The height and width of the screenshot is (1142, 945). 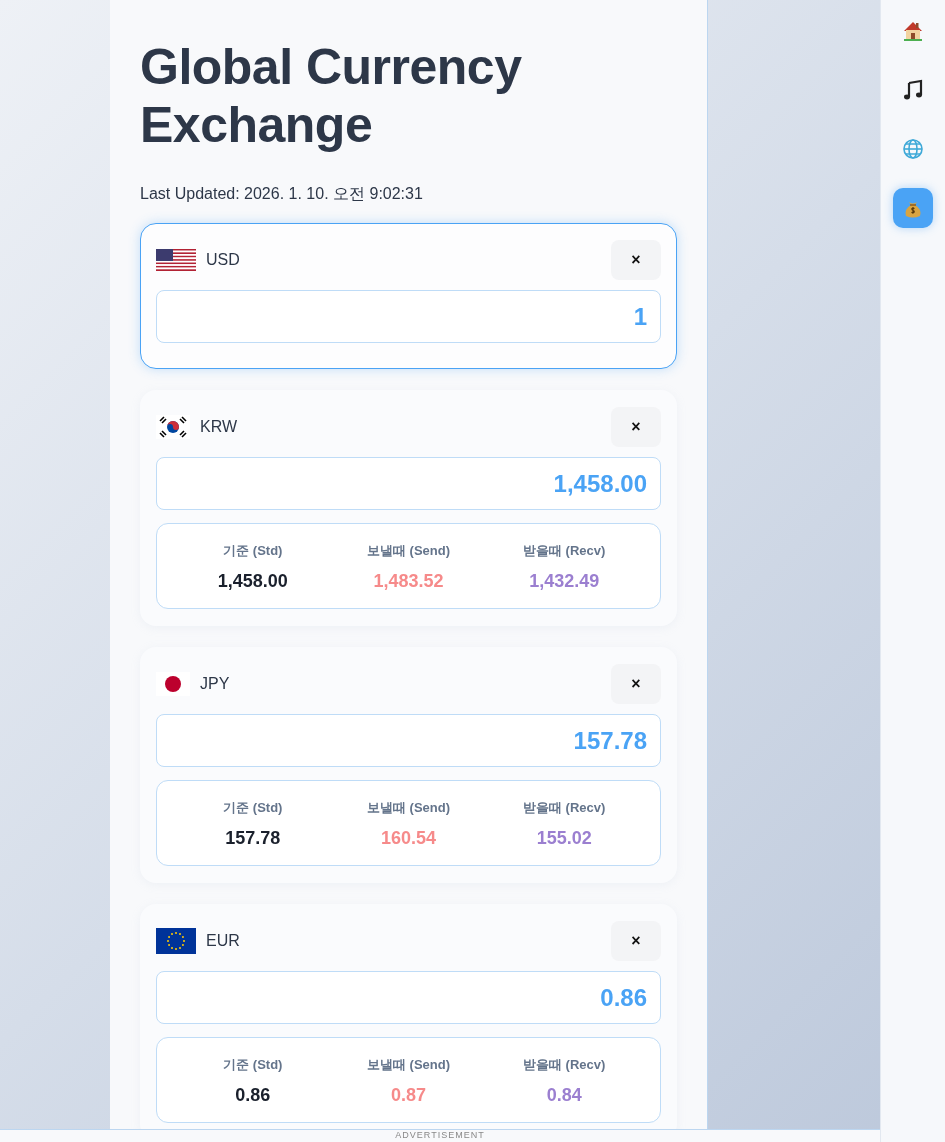 I want to click on page-title: Global Currency Exchange, so click(x=331, y=96).